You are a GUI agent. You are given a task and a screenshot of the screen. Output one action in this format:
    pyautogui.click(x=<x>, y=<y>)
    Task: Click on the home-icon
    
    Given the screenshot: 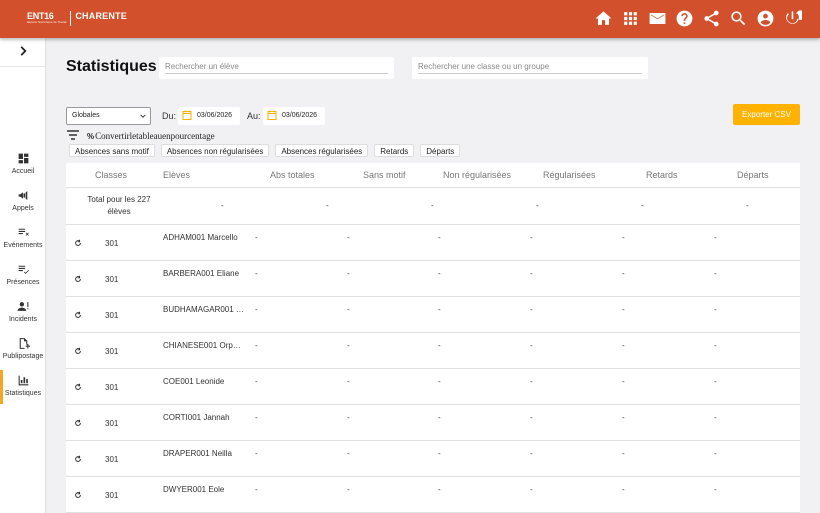 What is the action you would take?
    pyautogui.click(x=603, y=18)
    